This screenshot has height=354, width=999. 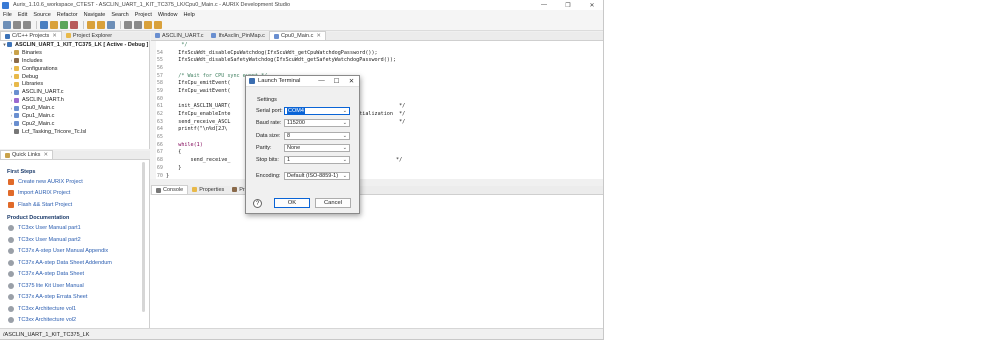 What do you see at coordinates (30, 76) in the screenshot?
I see `tree-item-label: Debug` at bounding box center [30, 76].